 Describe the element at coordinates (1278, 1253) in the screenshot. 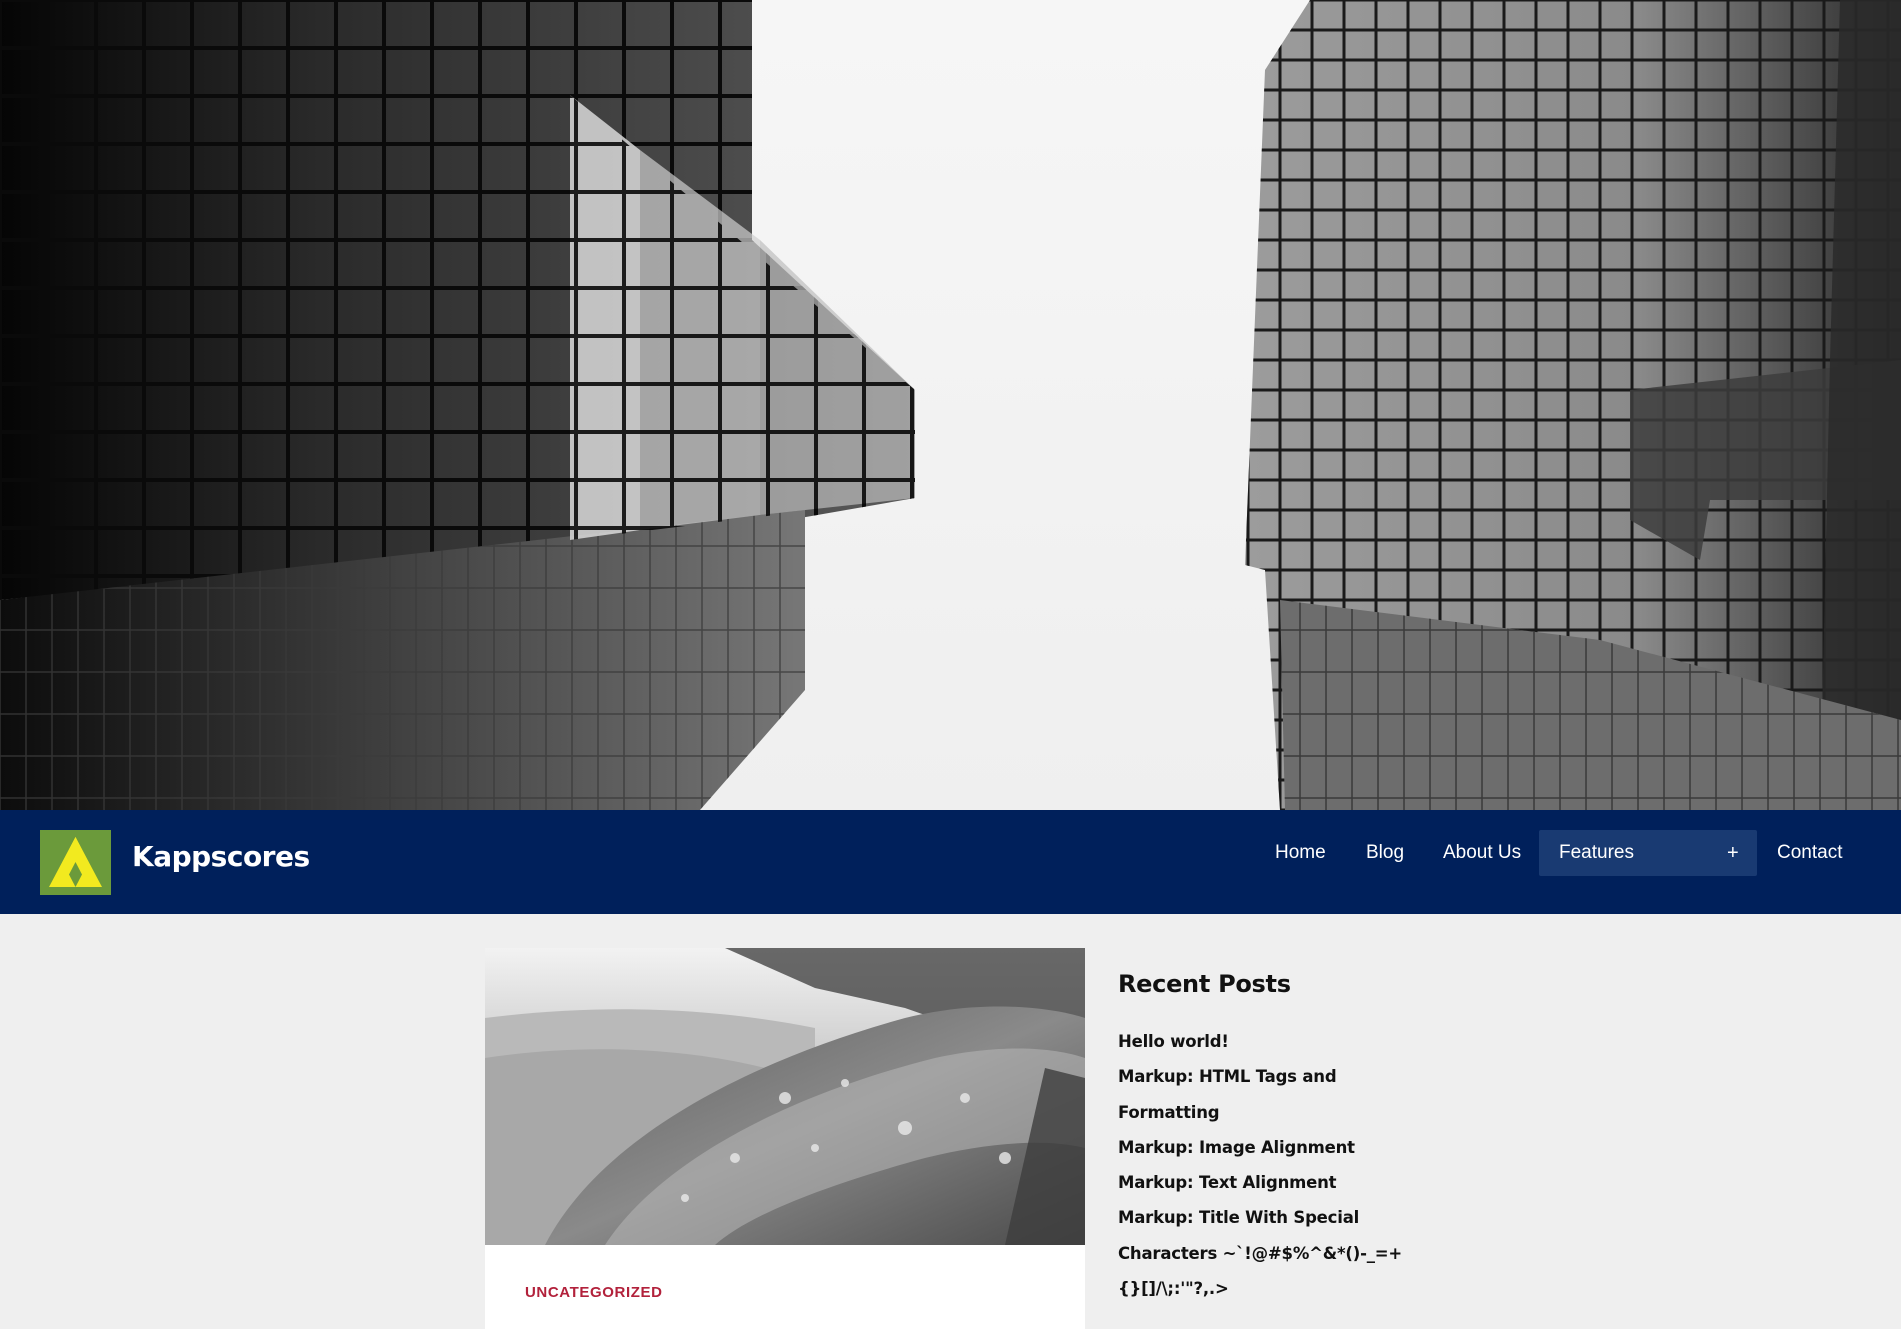

I see `recent-post-link: Characters ~`!@#$%^&*()-_=+` at that location.